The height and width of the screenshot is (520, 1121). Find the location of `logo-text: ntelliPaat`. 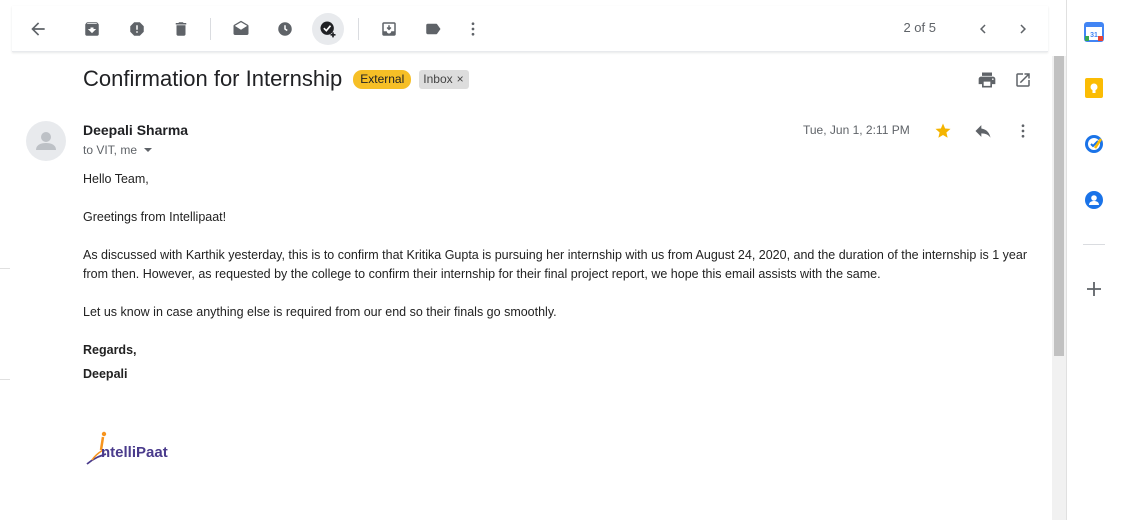

logo-text: ntelliPaat is located at coordinates (134, 452).